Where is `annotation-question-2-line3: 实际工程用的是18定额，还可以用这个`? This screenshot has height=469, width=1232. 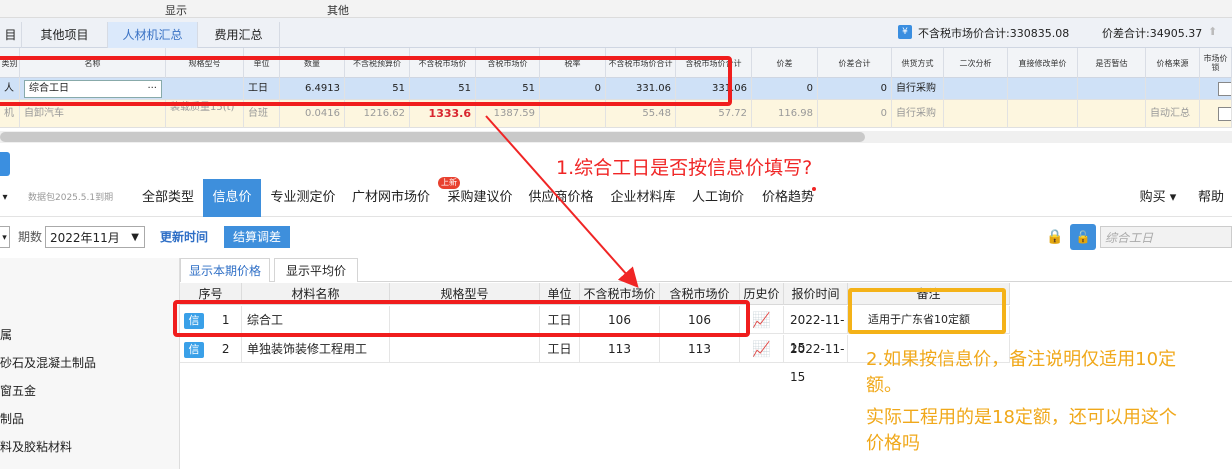
annotation-question-2-line3: 实际工程用的是18定额，还可以用这个 is located at coordinates (1021, 417).